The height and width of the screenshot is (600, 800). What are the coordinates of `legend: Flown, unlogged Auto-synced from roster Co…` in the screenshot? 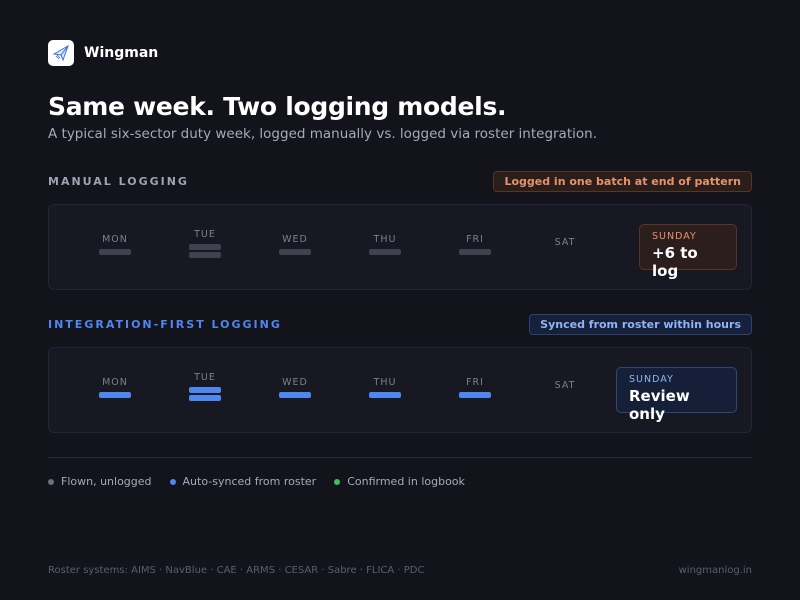 It's located at (265, 481).